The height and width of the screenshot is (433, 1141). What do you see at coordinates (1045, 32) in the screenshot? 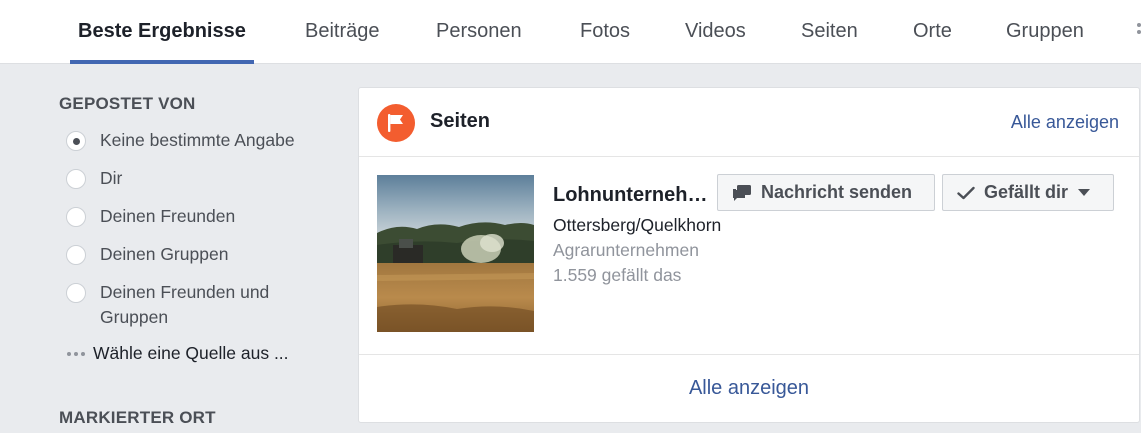
I see `tab-groups: Gruppen` at bounding box center [1045, 32].